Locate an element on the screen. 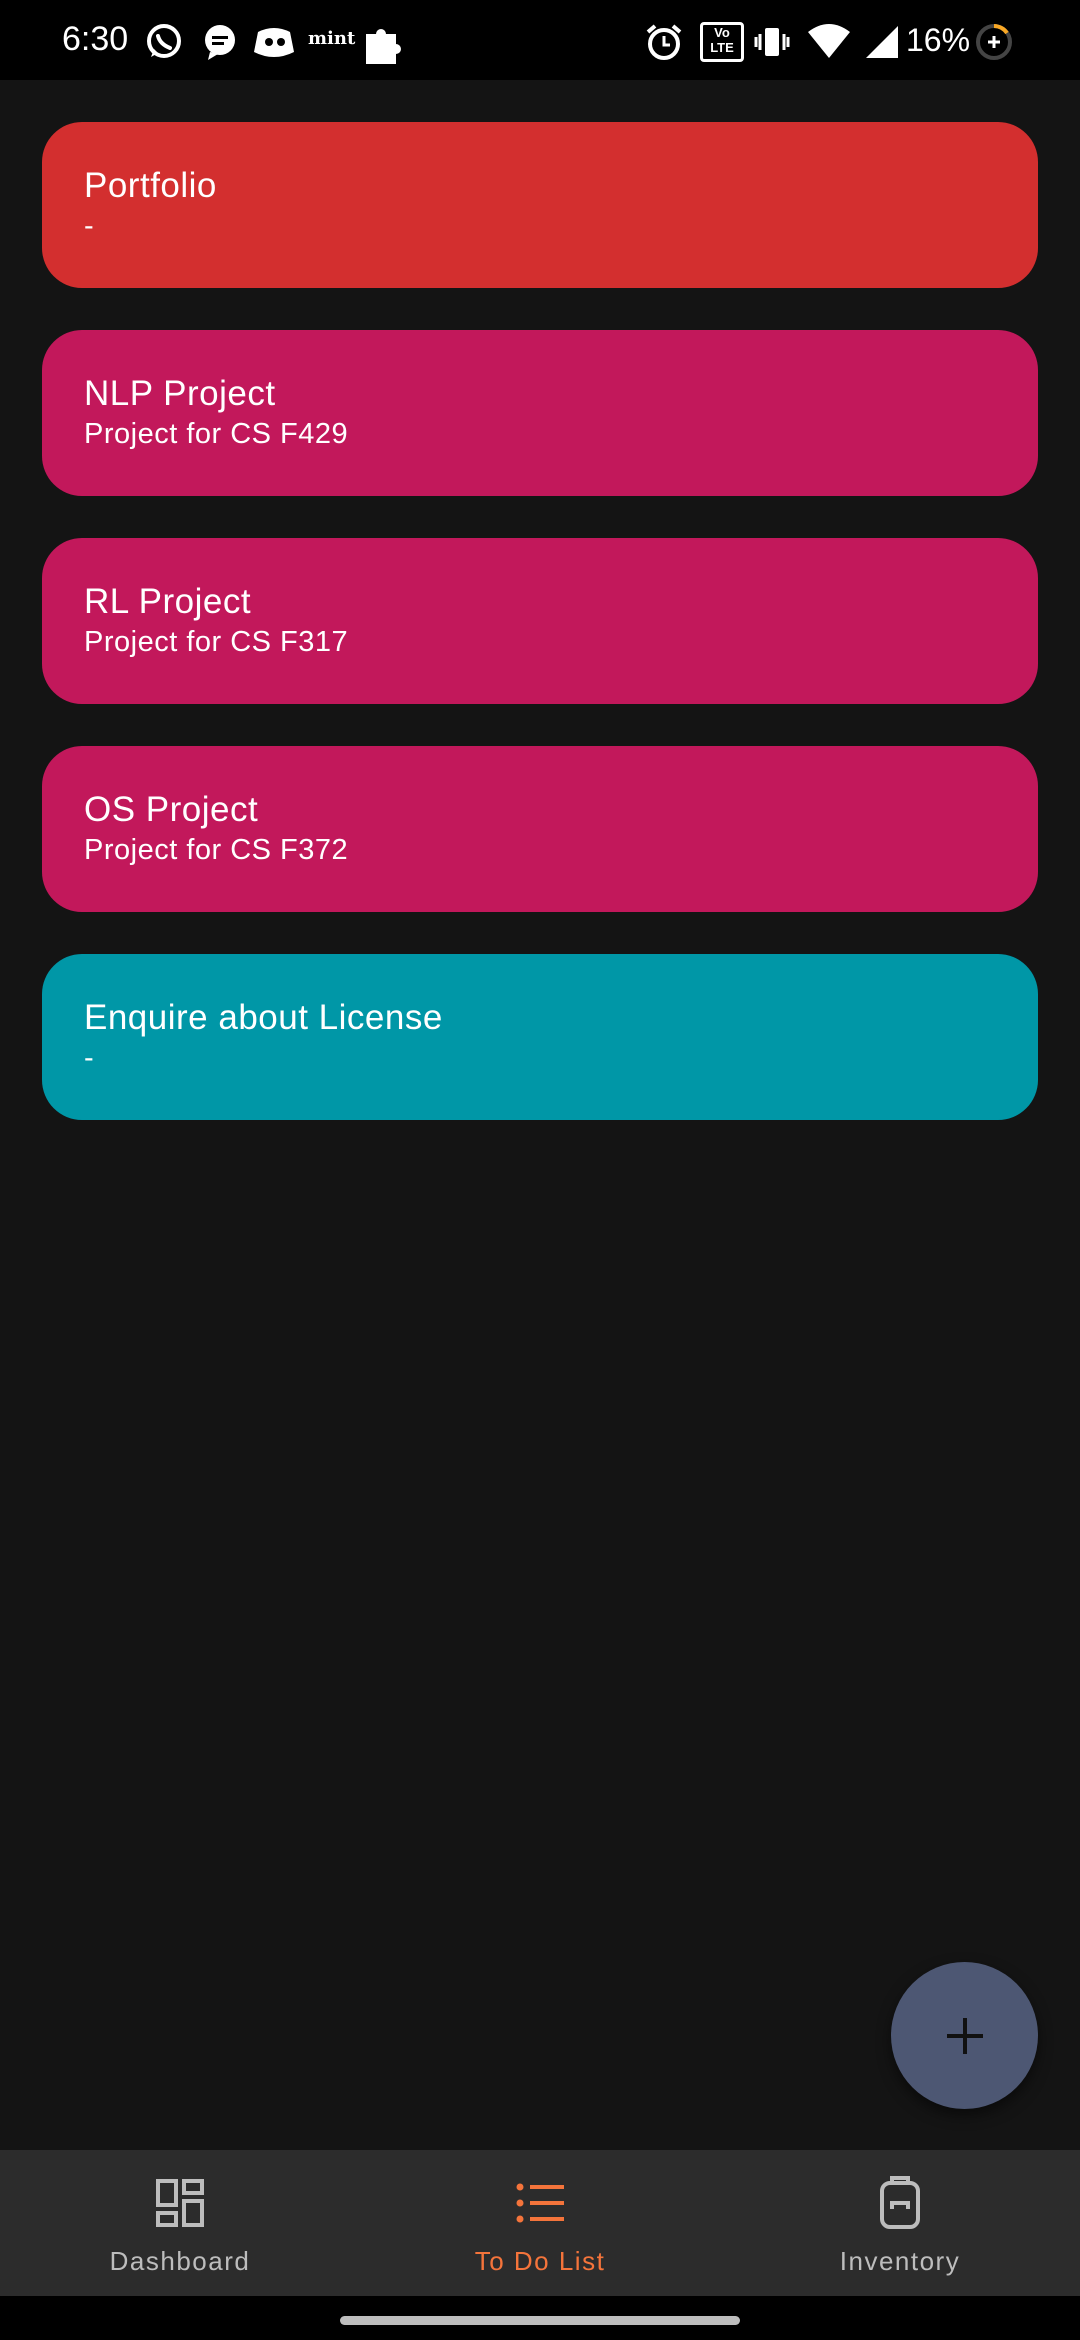 The width and height of the screenshot is (1080, 2340). task-subtitle: Project for CS F429 is located at coordinates (216, 434).